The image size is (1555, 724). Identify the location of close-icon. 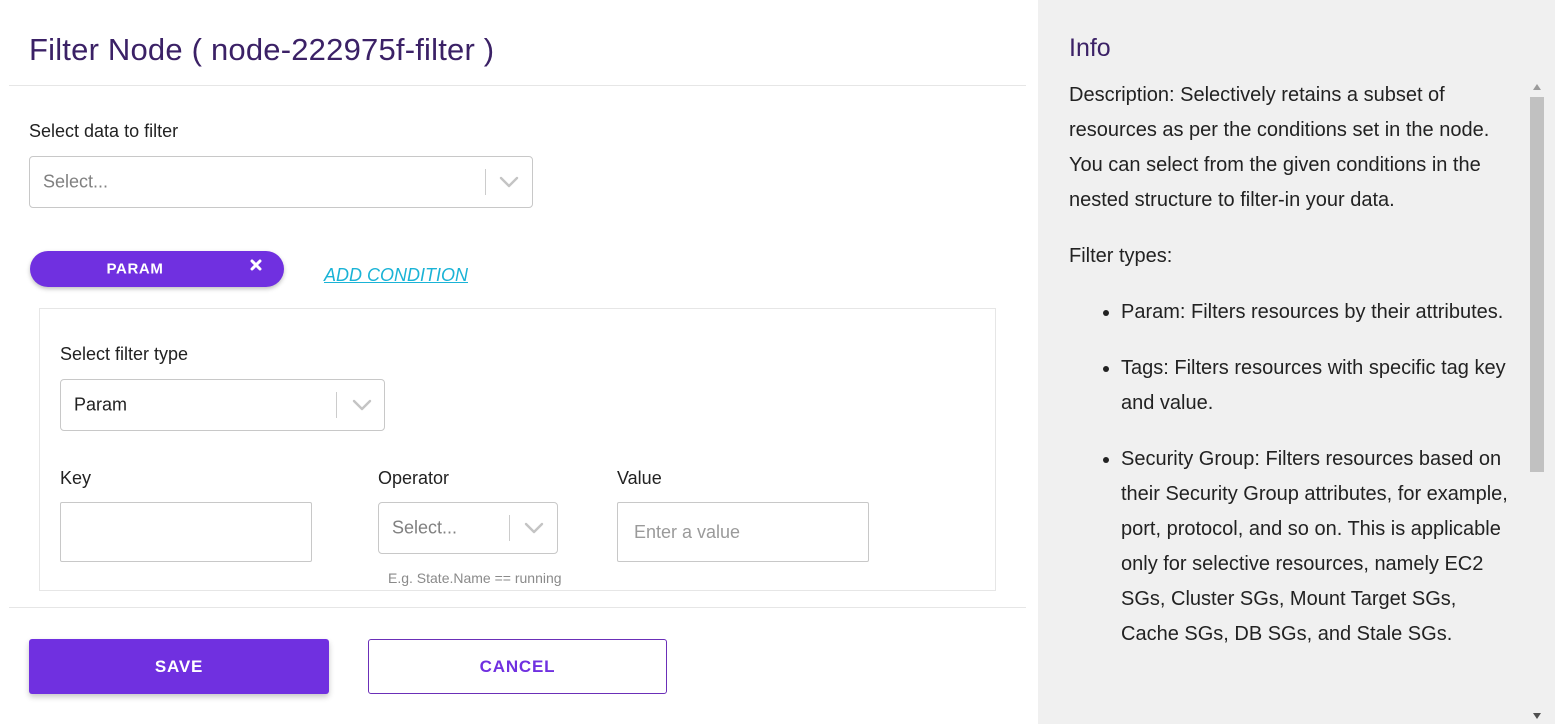
(256, 265).